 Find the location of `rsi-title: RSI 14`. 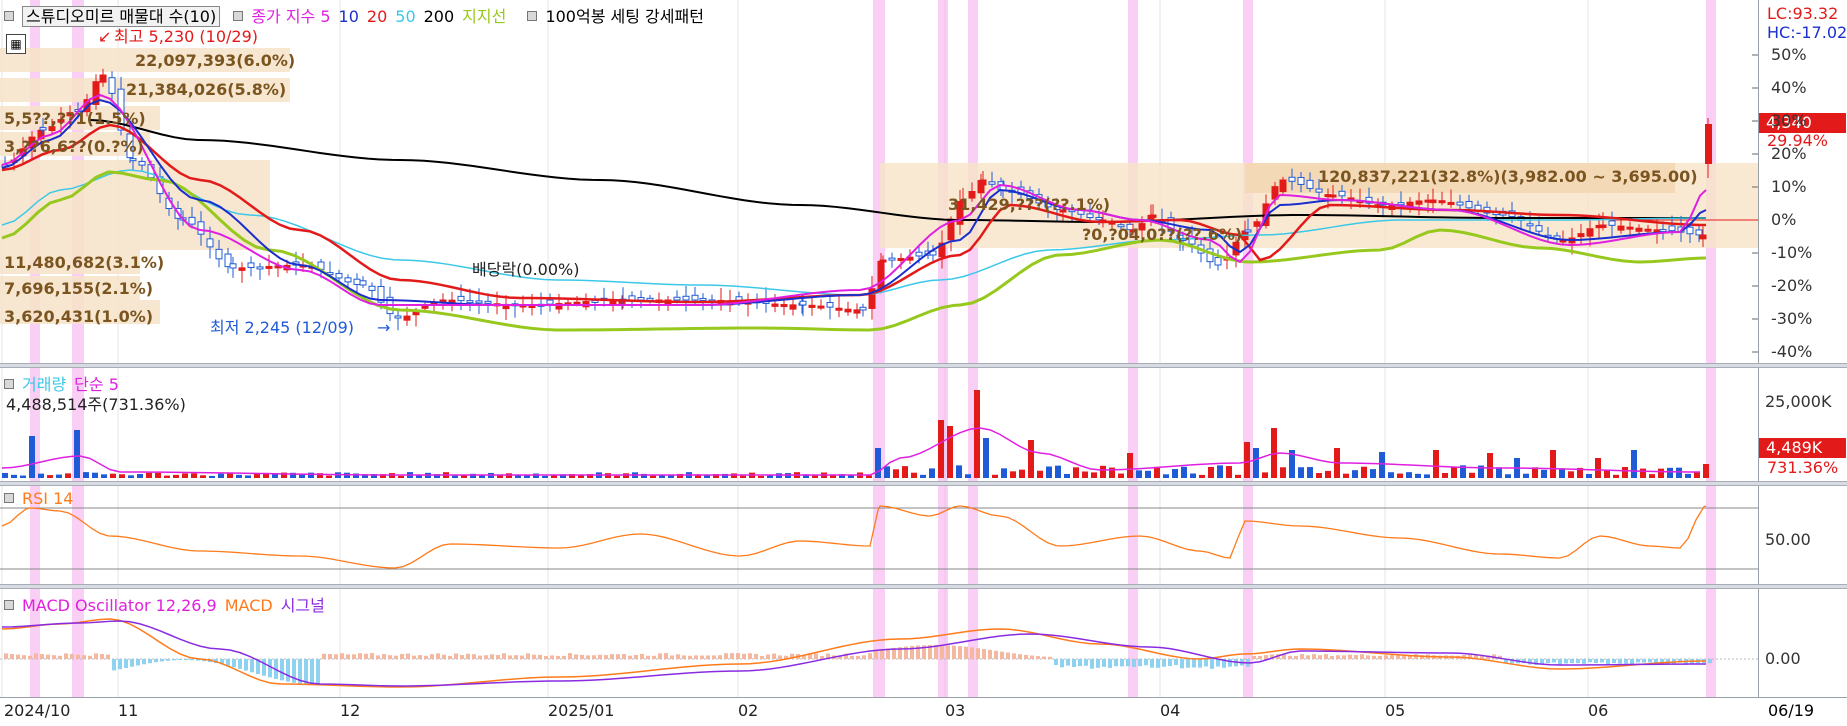

rsi-title: RSI 14 is located at coordinates (48, 498).